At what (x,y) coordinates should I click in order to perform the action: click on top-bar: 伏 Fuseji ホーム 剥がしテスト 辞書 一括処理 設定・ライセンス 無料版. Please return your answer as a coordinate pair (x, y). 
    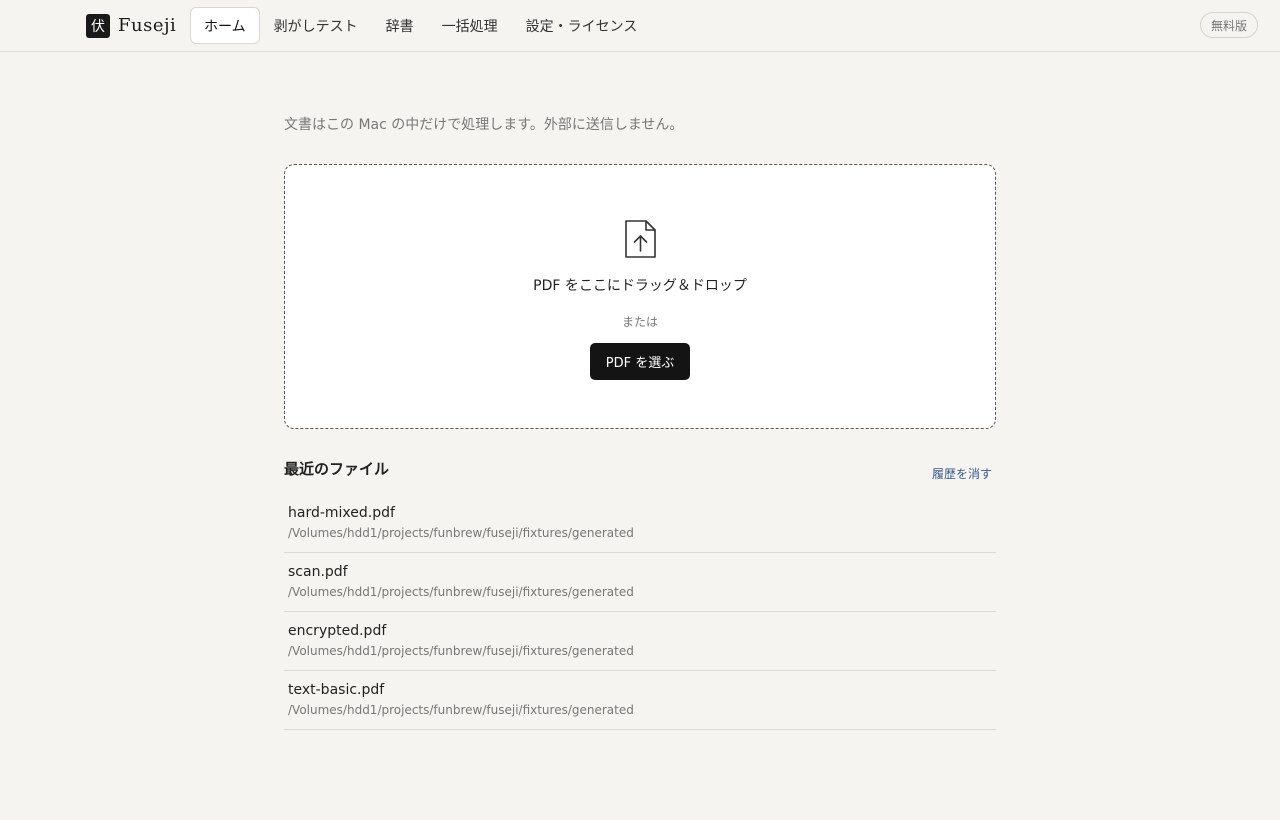
    Looking at the image, I should click on (640, 26).